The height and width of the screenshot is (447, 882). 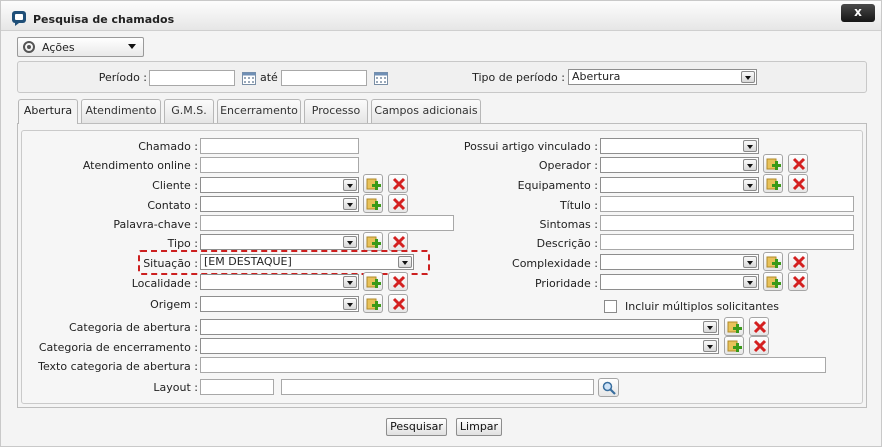 What do you see at coordinates (798, 281) in the screenshot?
I see `prioridade-remove-button` at bounding box center [798, 281].